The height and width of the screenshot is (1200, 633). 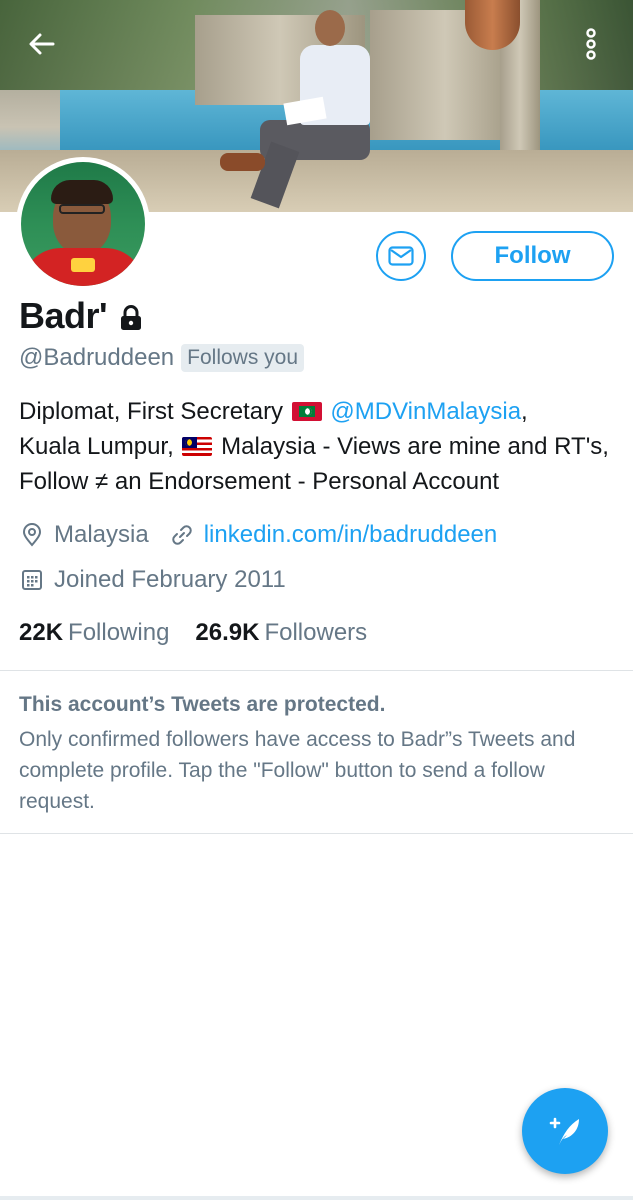 I want to click on bio-text: ,, so click(x=524, y=411).